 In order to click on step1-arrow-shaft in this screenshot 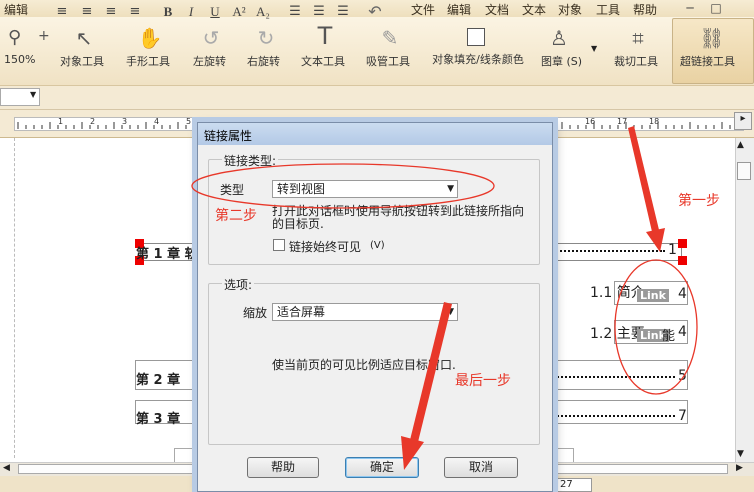, I will do `click(644, 181)`.